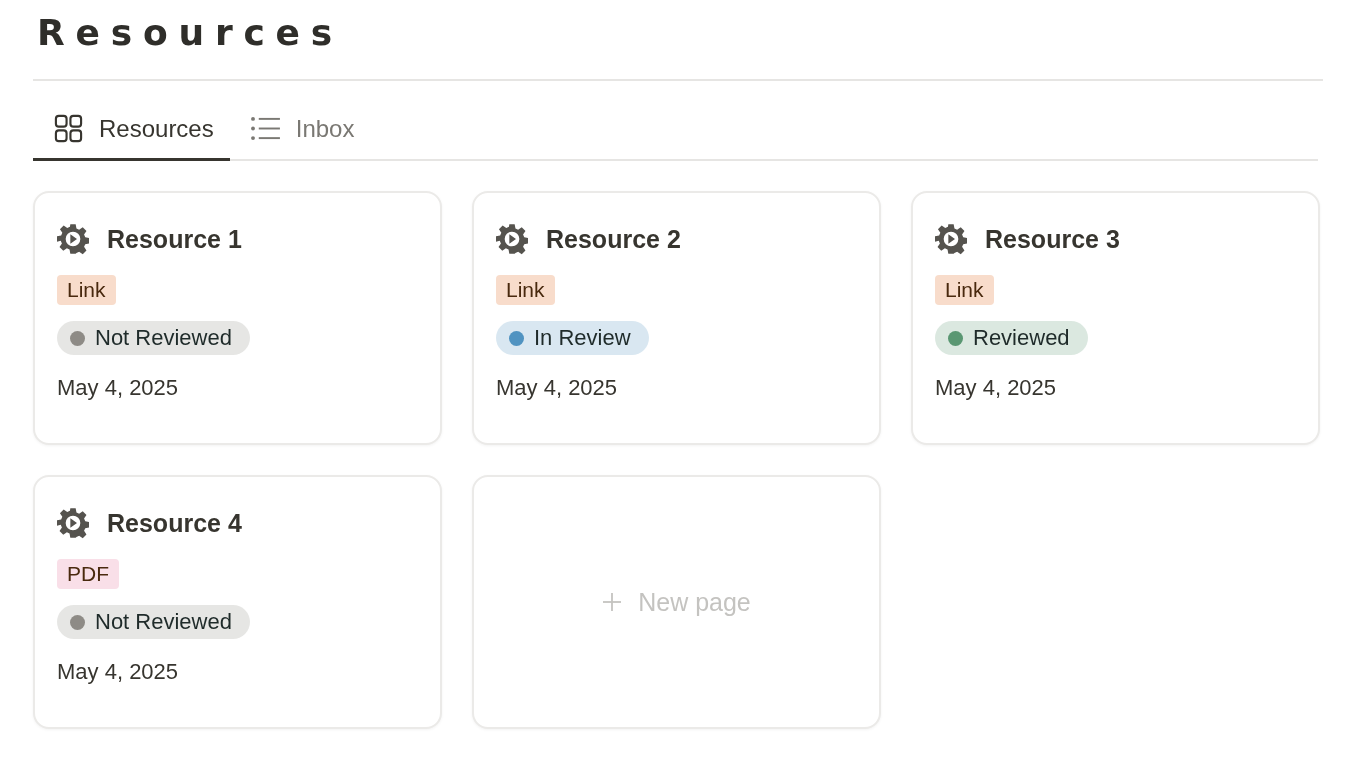  What do you see at coordinates (300, 132) in the screenshot?
I see `view-tab: Inbox` at bounding box center [300, 132].